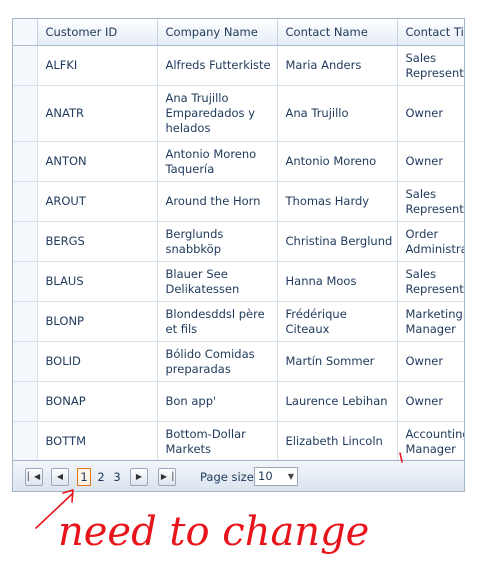 The width and height of the screenshot is (492, 571). Describe the element at coordinates (219, 503) in the screenshot. I see `handwritten-annotation: need to change` at that location.